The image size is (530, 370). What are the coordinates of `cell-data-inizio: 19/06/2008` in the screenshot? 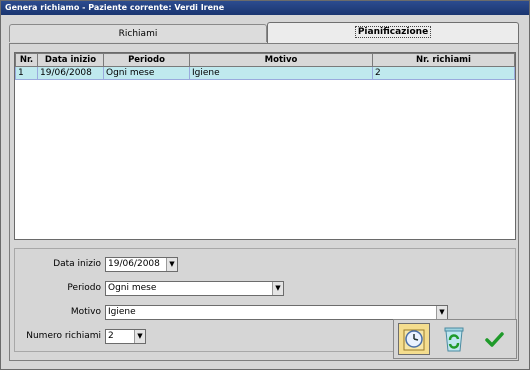 It's located at (70, 73).